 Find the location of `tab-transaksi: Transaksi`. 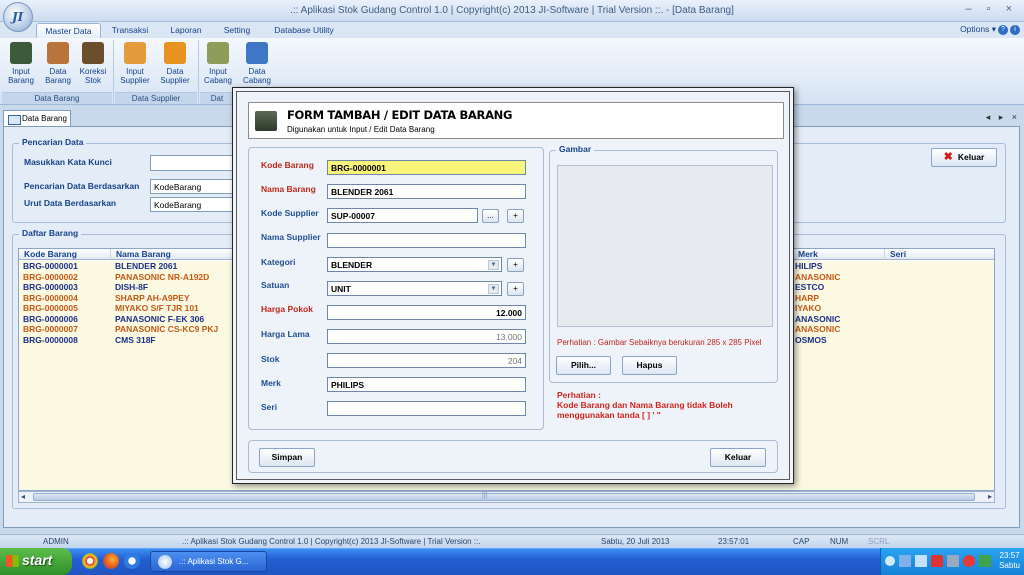

tab-transaksi: Transaksi is located at coordinates (130, 30).